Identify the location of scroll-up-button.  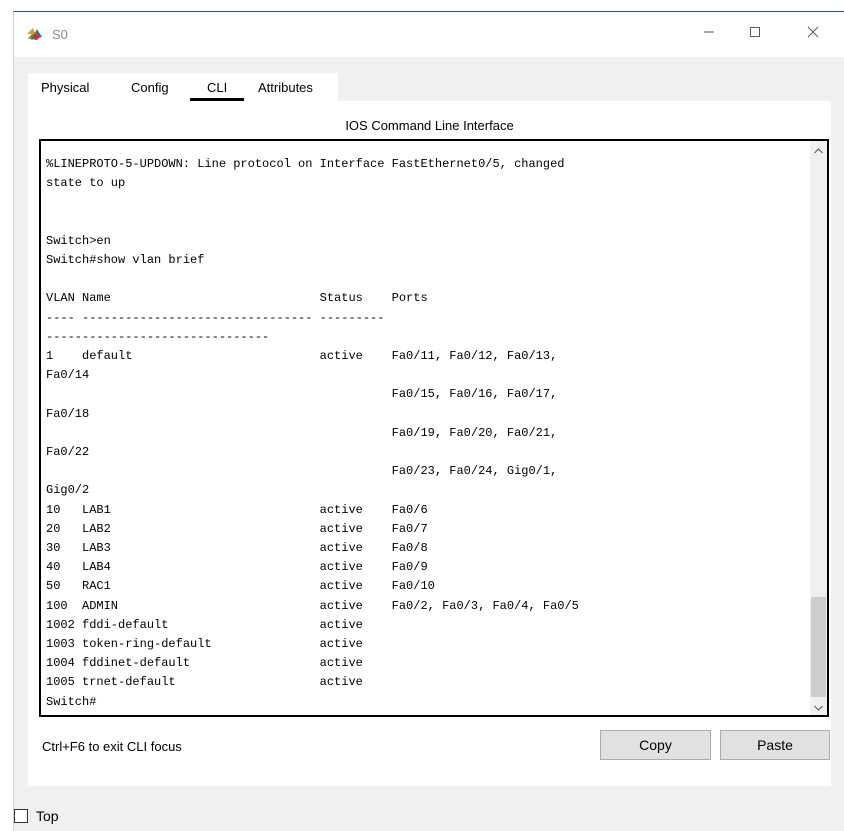
(818, 149).